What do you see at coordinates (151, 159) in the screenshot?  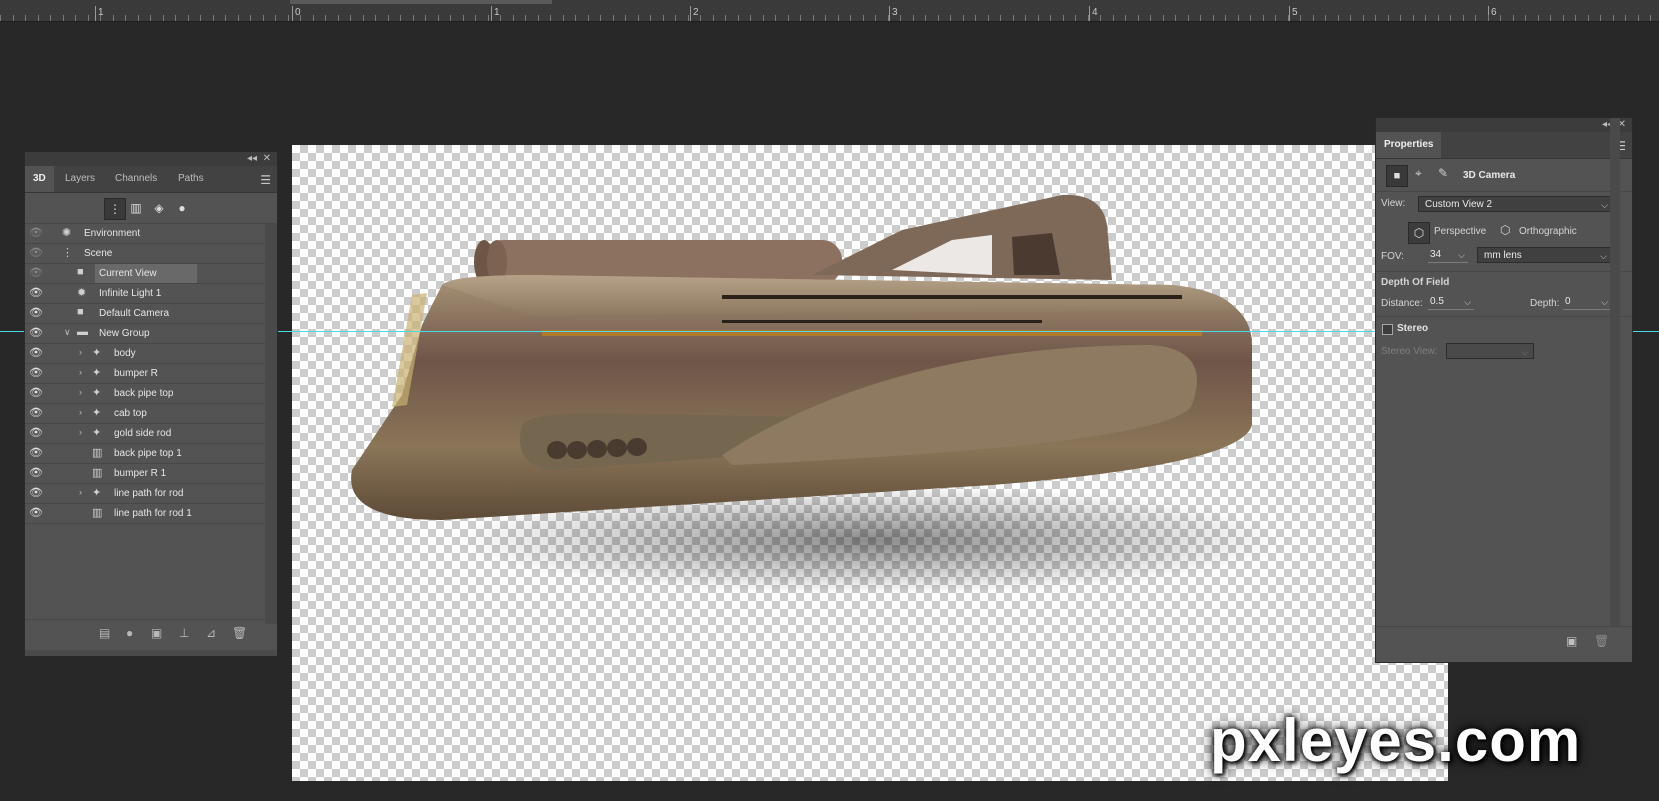 I see `panel-titlebar: ◂◂ ✕` at bounding box center [151, 159].